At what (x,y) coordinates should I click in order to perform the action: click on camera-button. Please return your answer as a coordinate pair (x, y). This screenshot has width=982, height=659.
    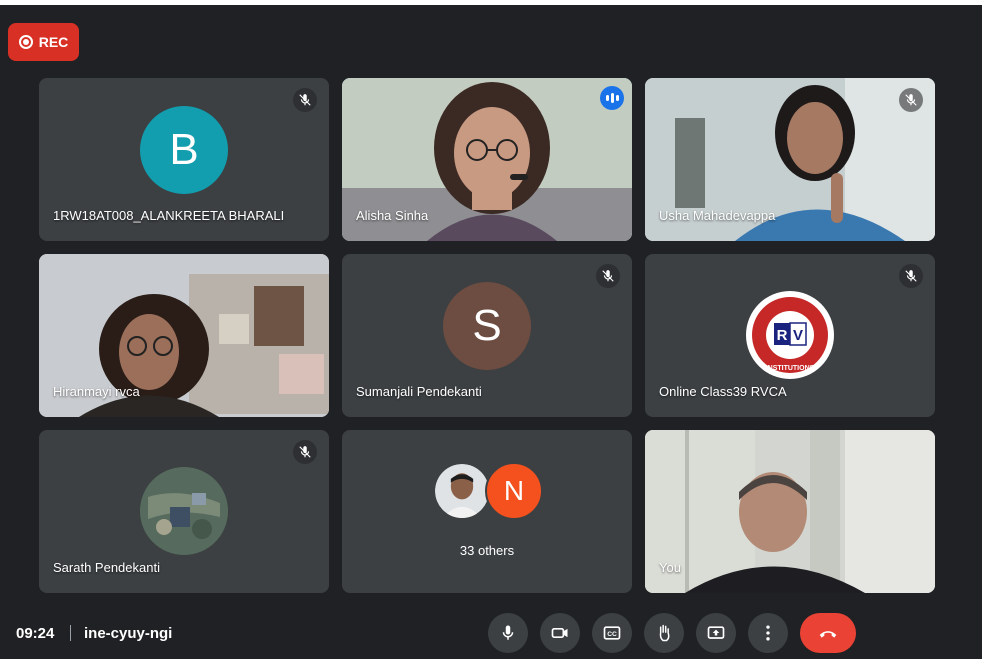
    Looking at the image, I should click on (560, 633).